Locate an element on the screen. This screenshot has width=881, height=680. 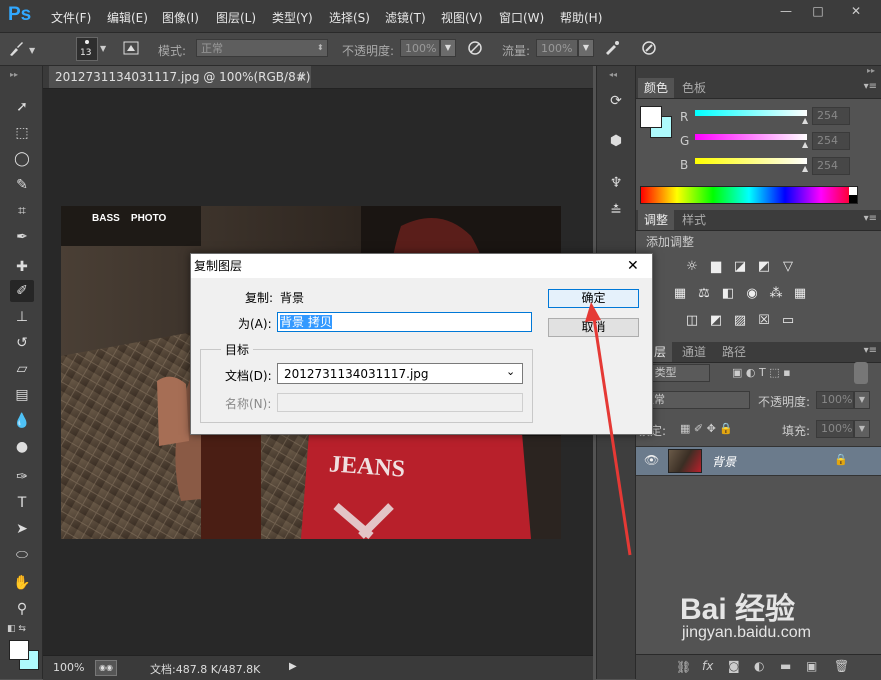
hue-saturation-icon: ▦ is located at coordinates (680, 294).